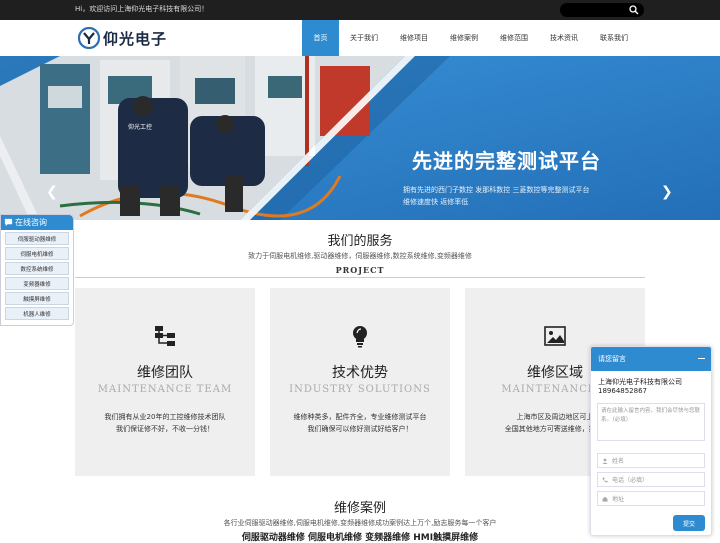 The image size is (720, 543). What do you see at coordinates (414, 38) in the screenshot?
I see `nav-projects: 维修项目` at bounding box center [414, 38].